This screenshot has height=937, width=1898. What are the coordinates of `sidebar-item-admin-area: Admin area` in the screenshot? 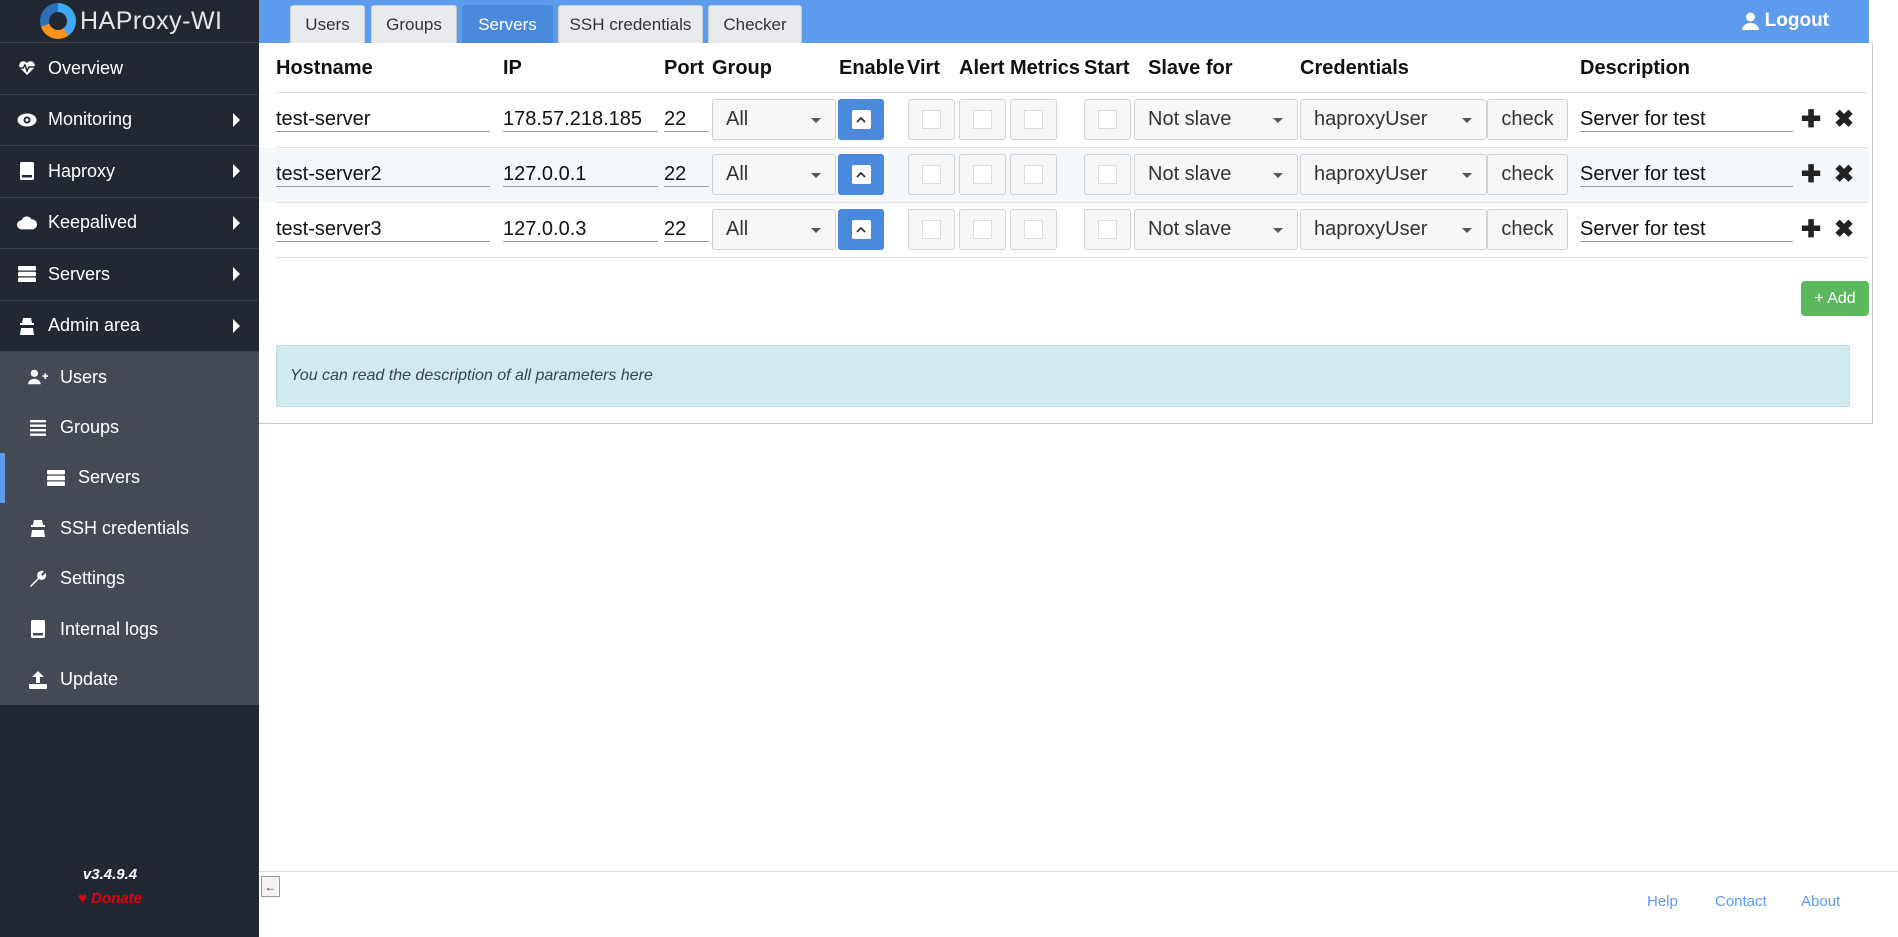 It's located at (129, 326).